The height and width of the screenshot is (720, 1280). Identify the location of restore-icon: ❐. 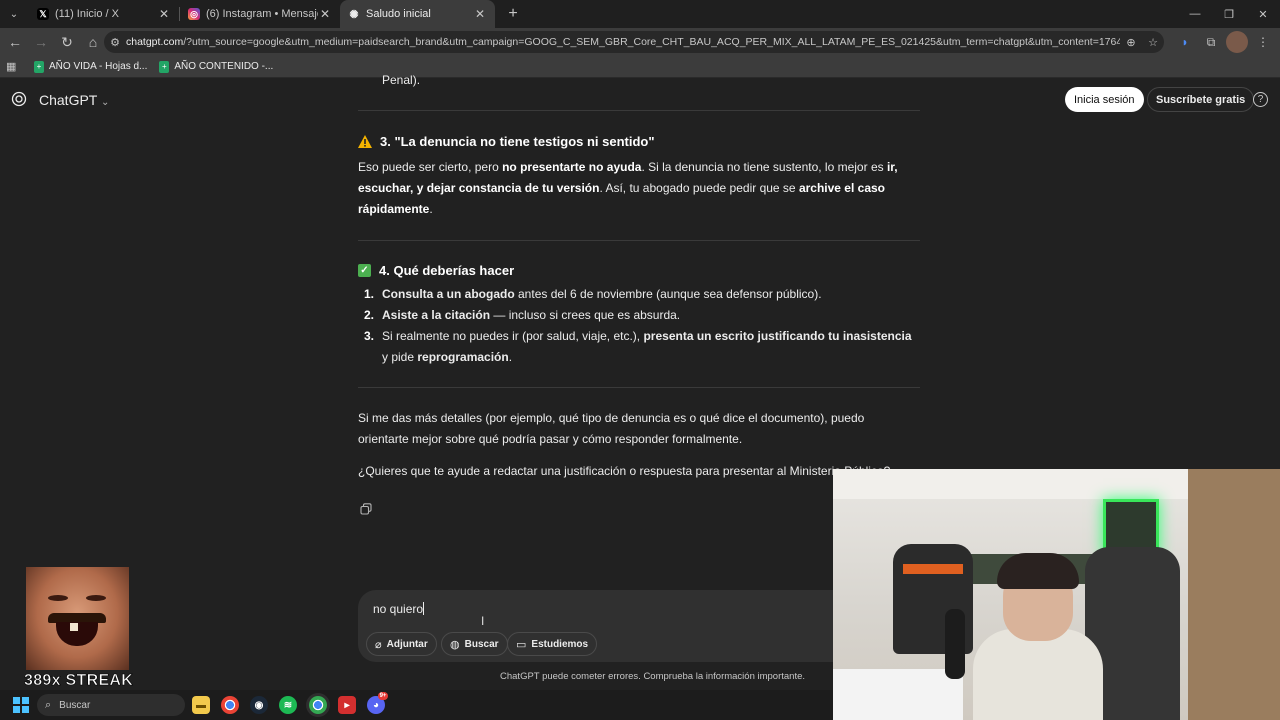
(1229, 14).